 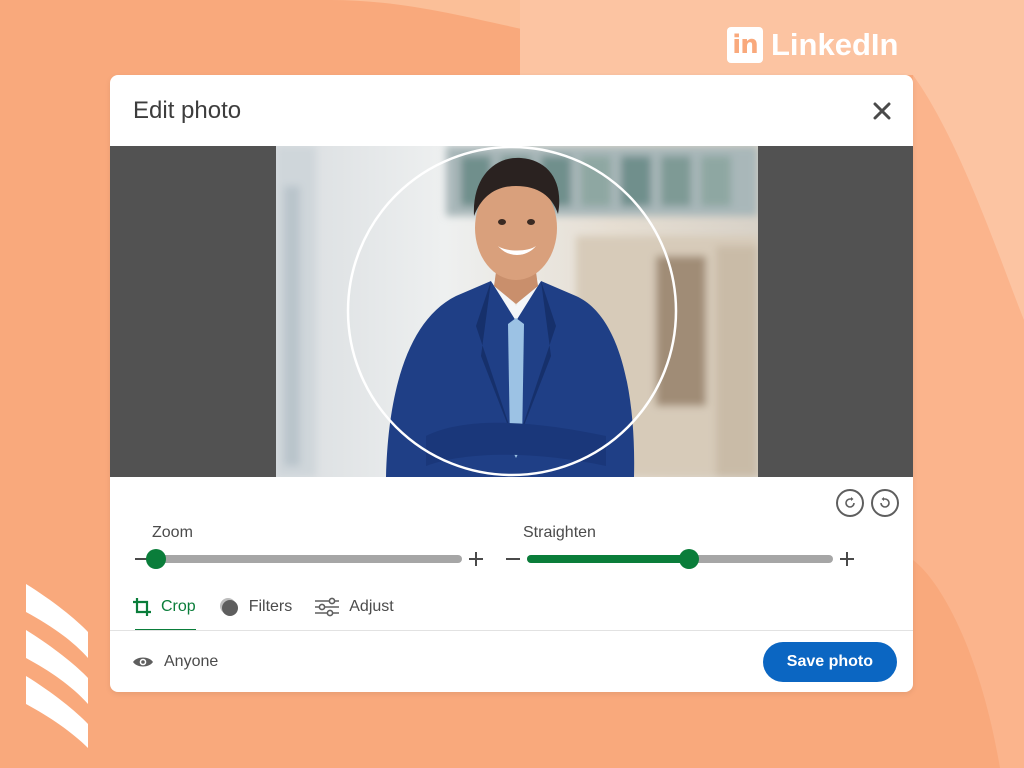 I want to click on straighten-decrease-button, so click(x=513, y=559).